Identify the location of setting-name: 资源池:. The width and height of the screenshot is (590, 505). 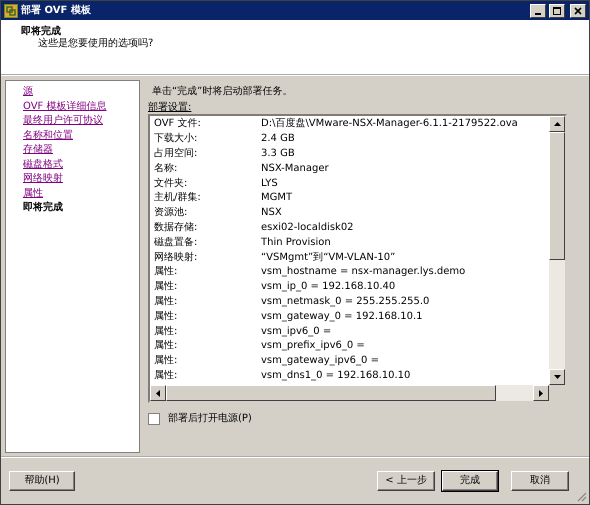
(171, 213).